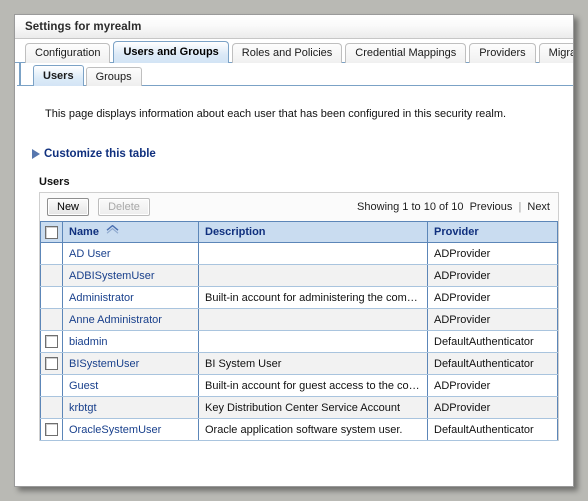  Describe the element at coordinates (83, 386) in the screenshot. I see `user-link: Guest` at that location.